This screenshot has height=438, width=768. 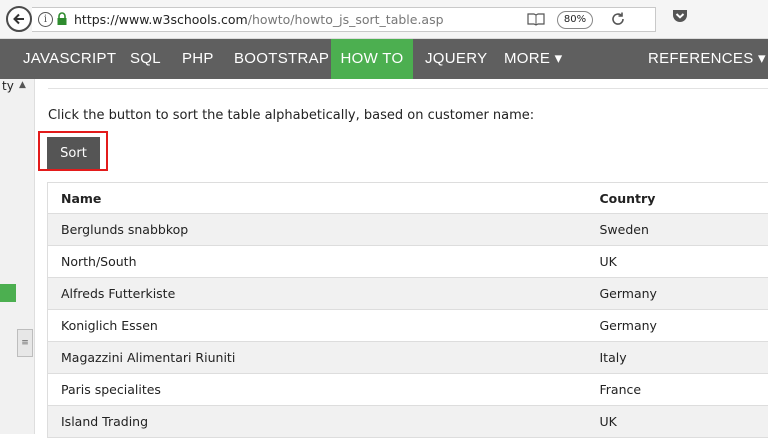 What do you see at coordinates (22, 85) in the screenshot?
I see `scroll-up-arrow-icon: ▲` at bounding box center [22, 85].